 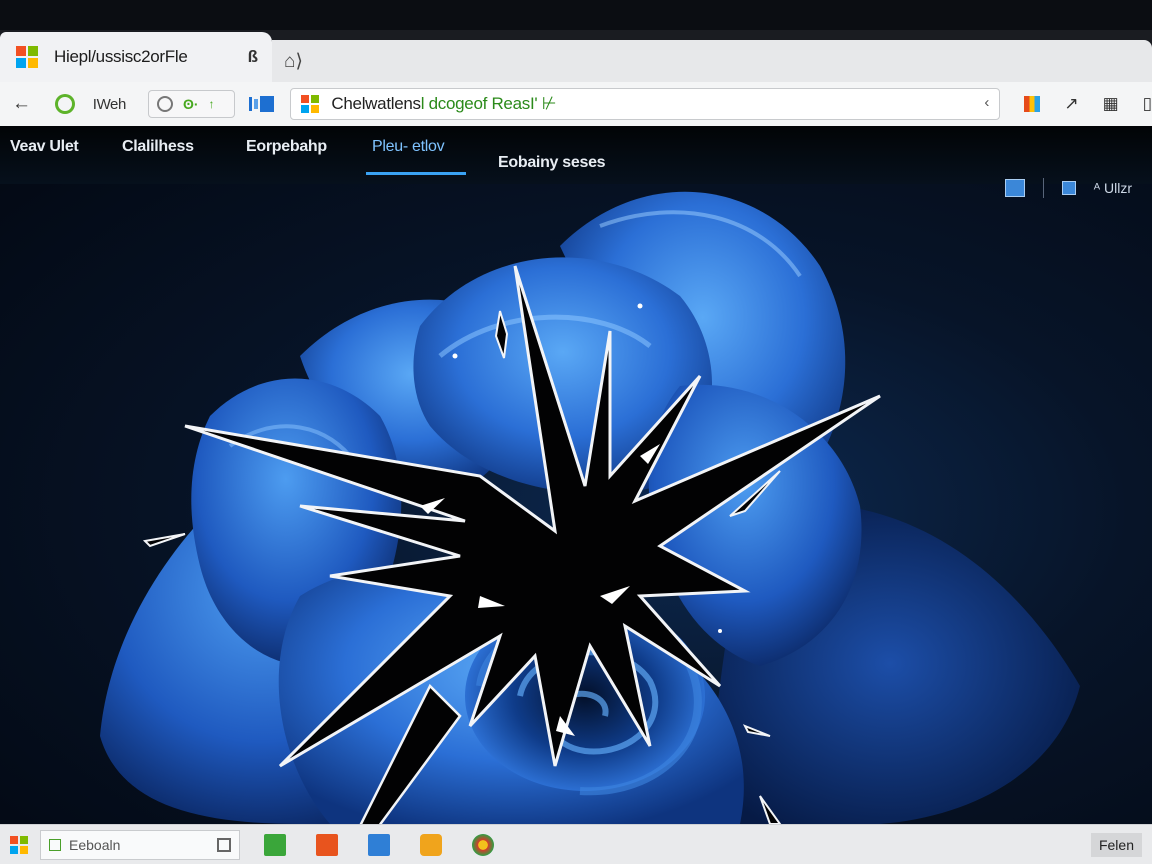 What do you see at coordinates (262, 104) in the screenshot?
I see `blue-extension-icon` at bounding box center [262, 104].